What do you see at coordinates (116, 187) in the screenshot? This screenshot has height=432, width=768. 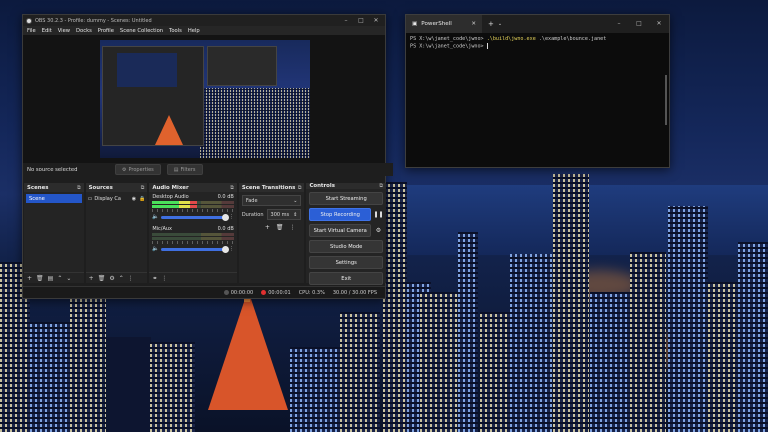 I see `sources-dock-header: Sources ⧉` at bounding box center [116, 187].